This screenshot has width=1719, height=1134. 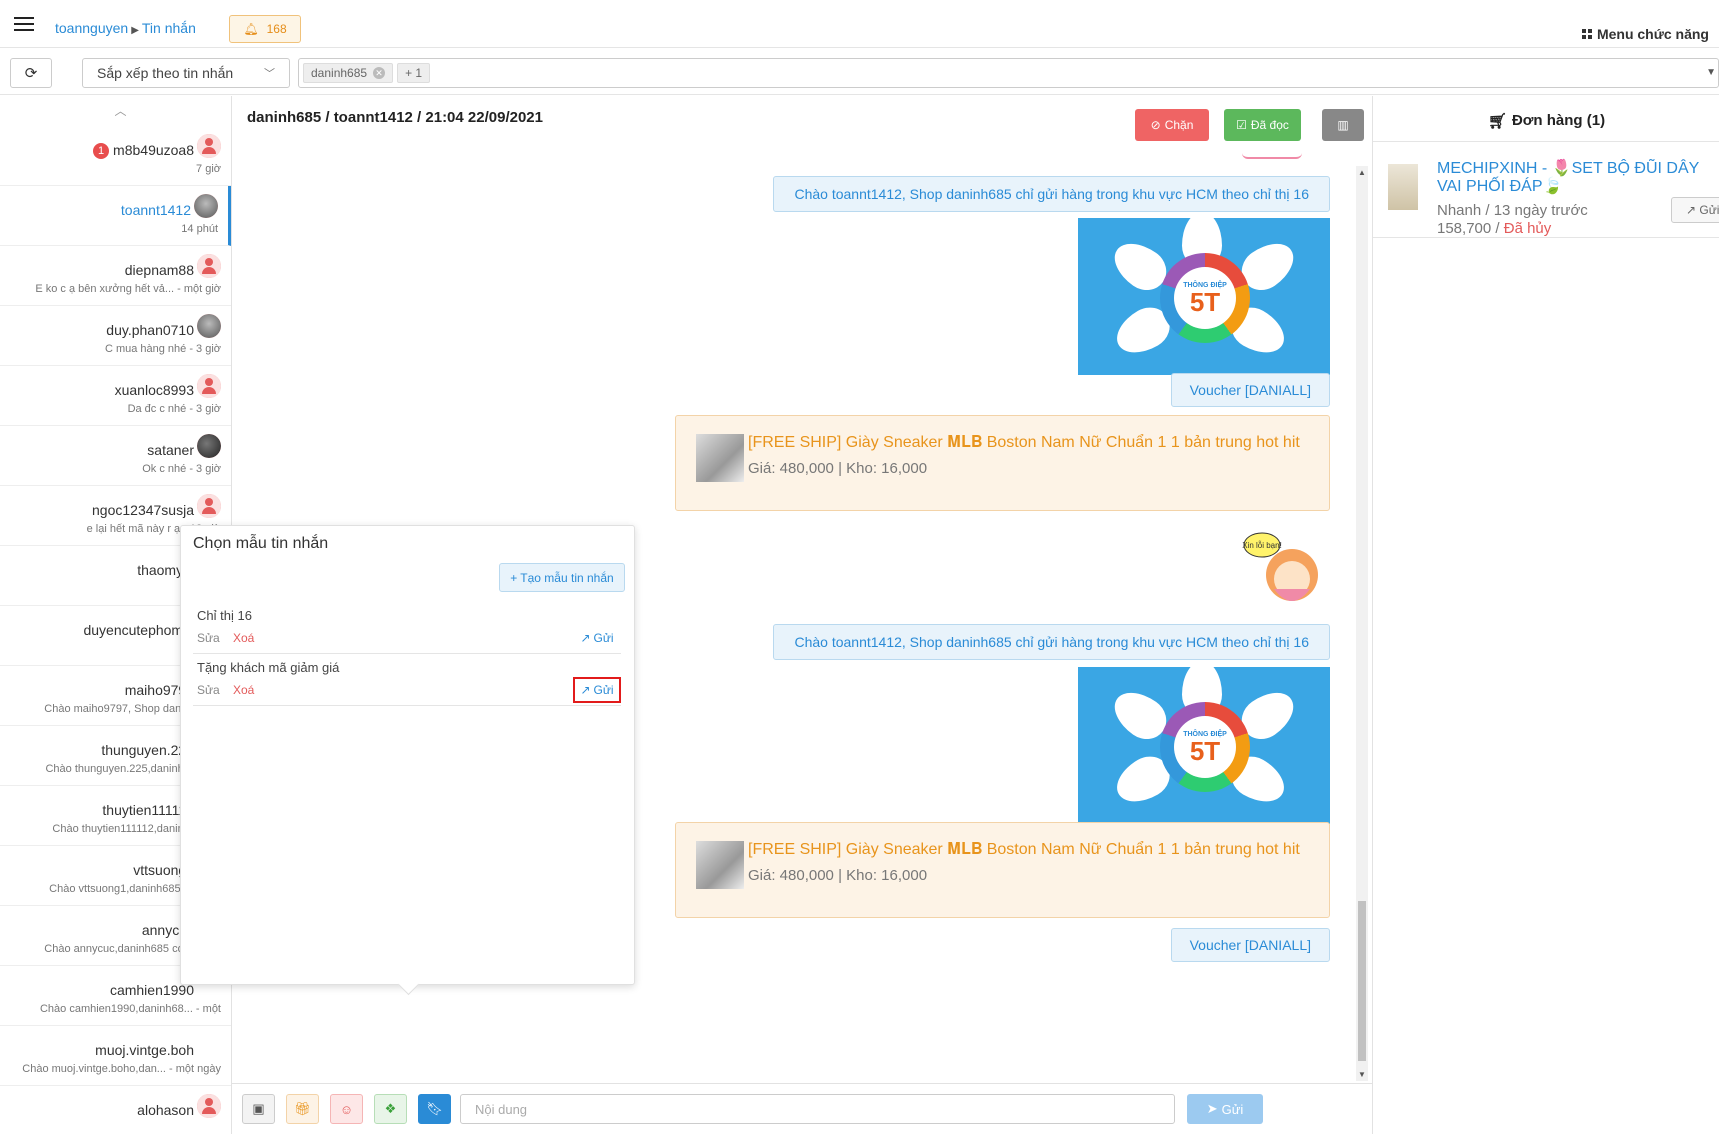 I want to click on conversation-item: m8b49uzoa8 7 giờ 1, so click(x=115, y=156).